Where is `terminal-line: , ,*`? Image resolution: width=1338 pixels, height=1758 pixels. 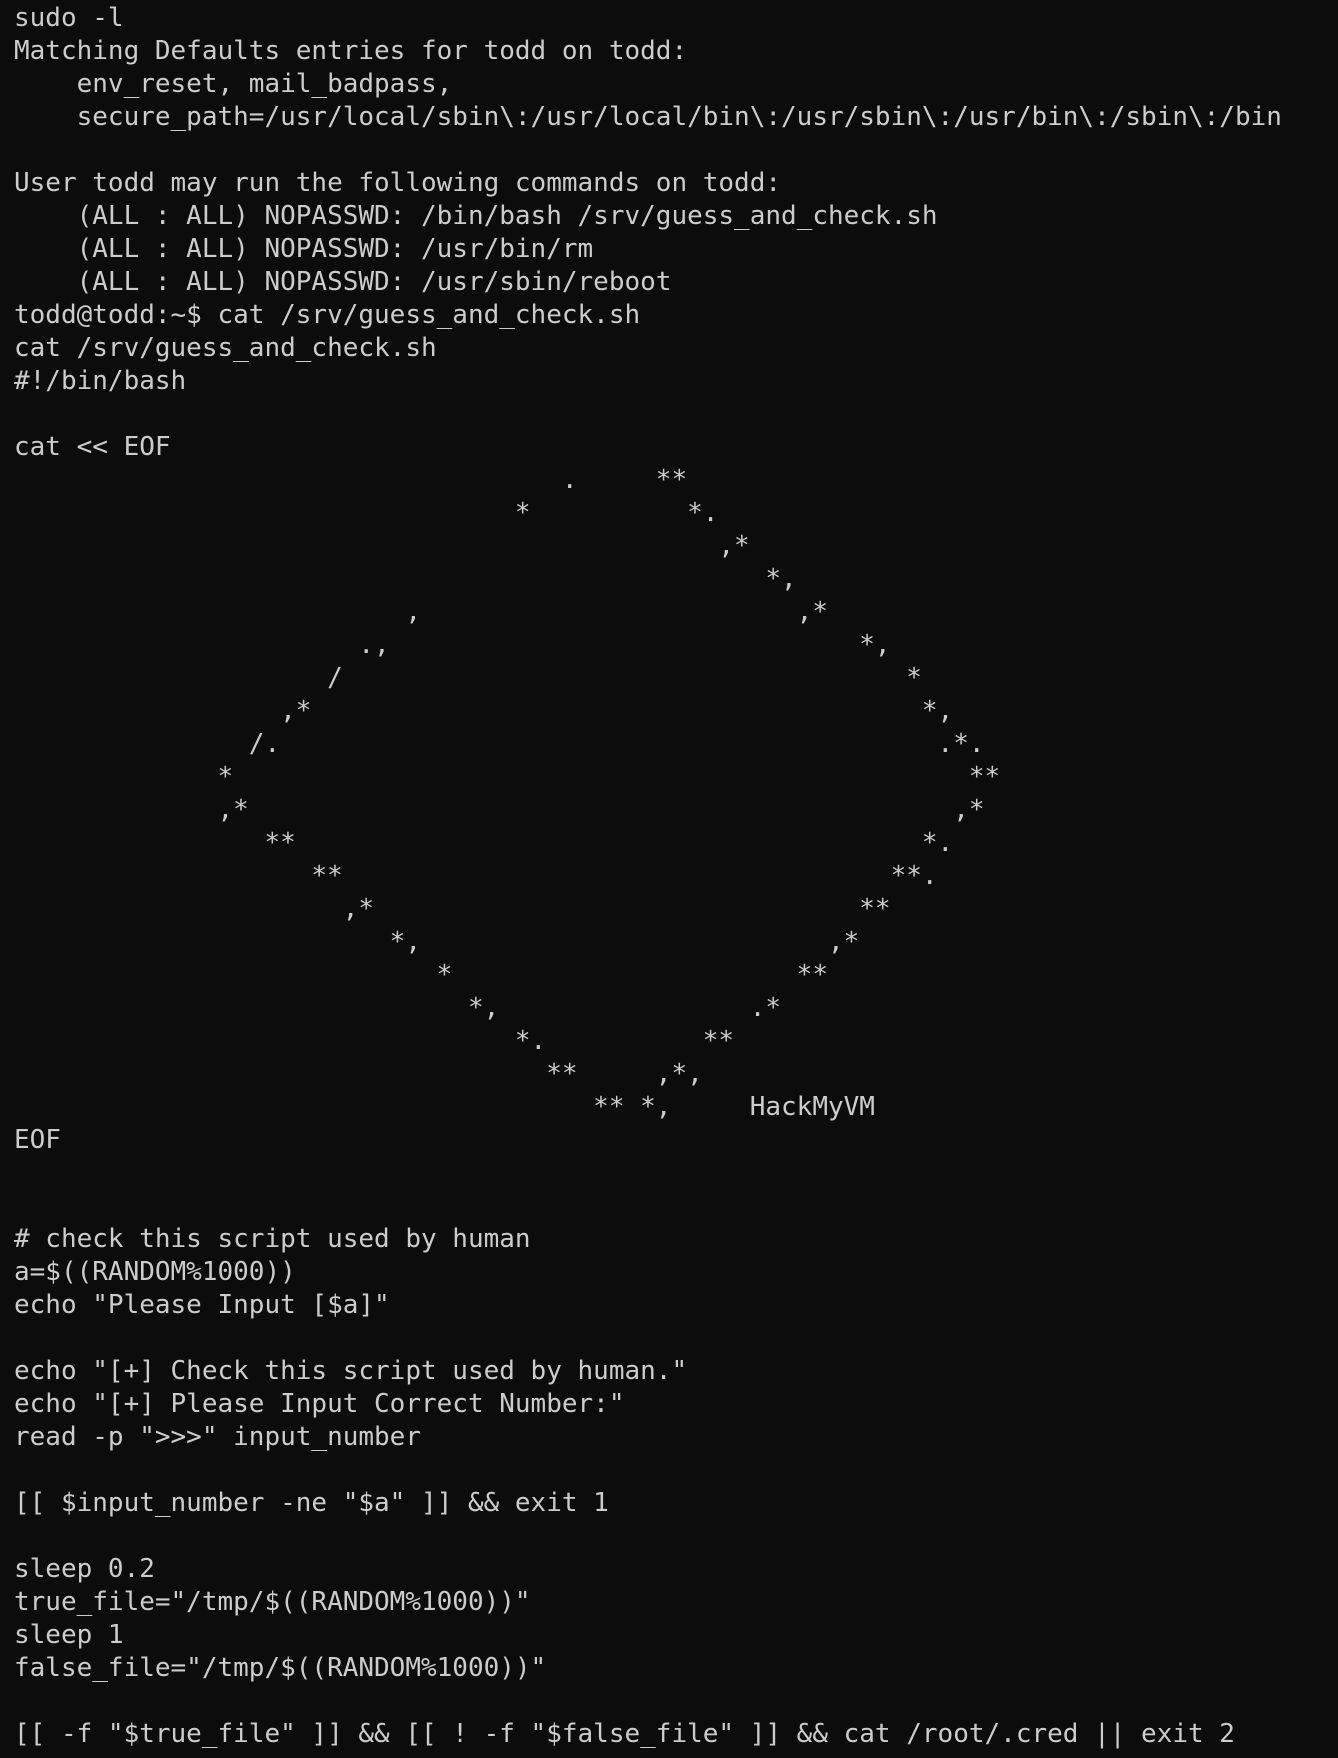 terminal-line: , ,* is located at coordinates (421, 612).